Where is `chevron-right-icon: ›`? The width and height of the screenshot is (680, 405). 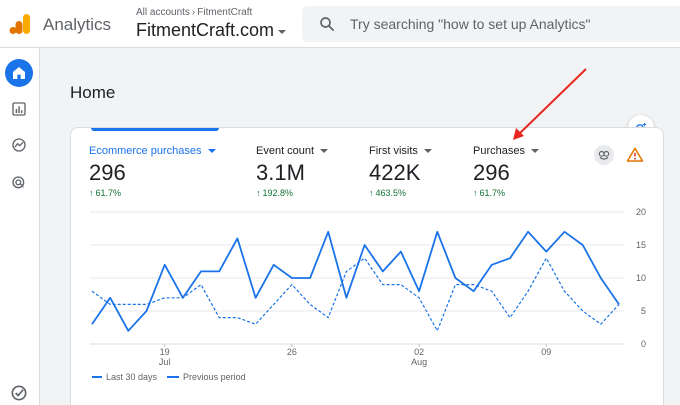 chevron-right-icon: › is located at coordinates (193, 12).